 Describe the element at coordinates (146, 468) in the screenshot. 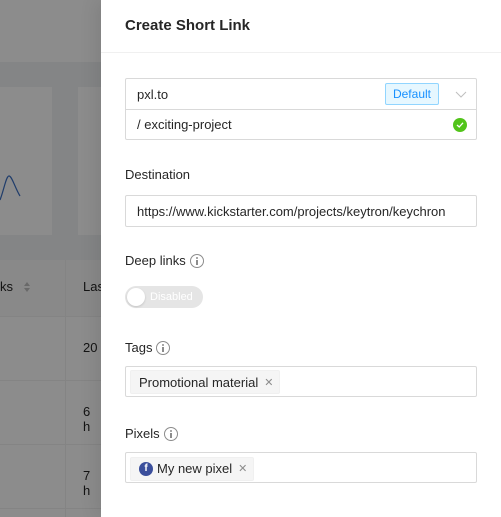

I see `facebook-icon: f` at that location.